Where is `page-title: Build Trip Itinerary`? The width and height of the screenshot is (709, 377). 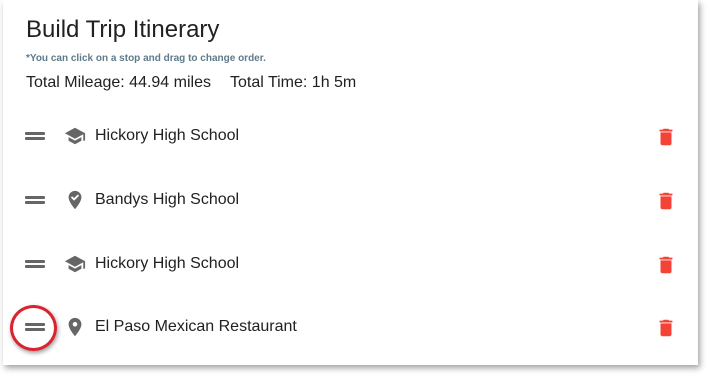 page-title: Build Trip Itinerary is located at coordinates (123, 29).